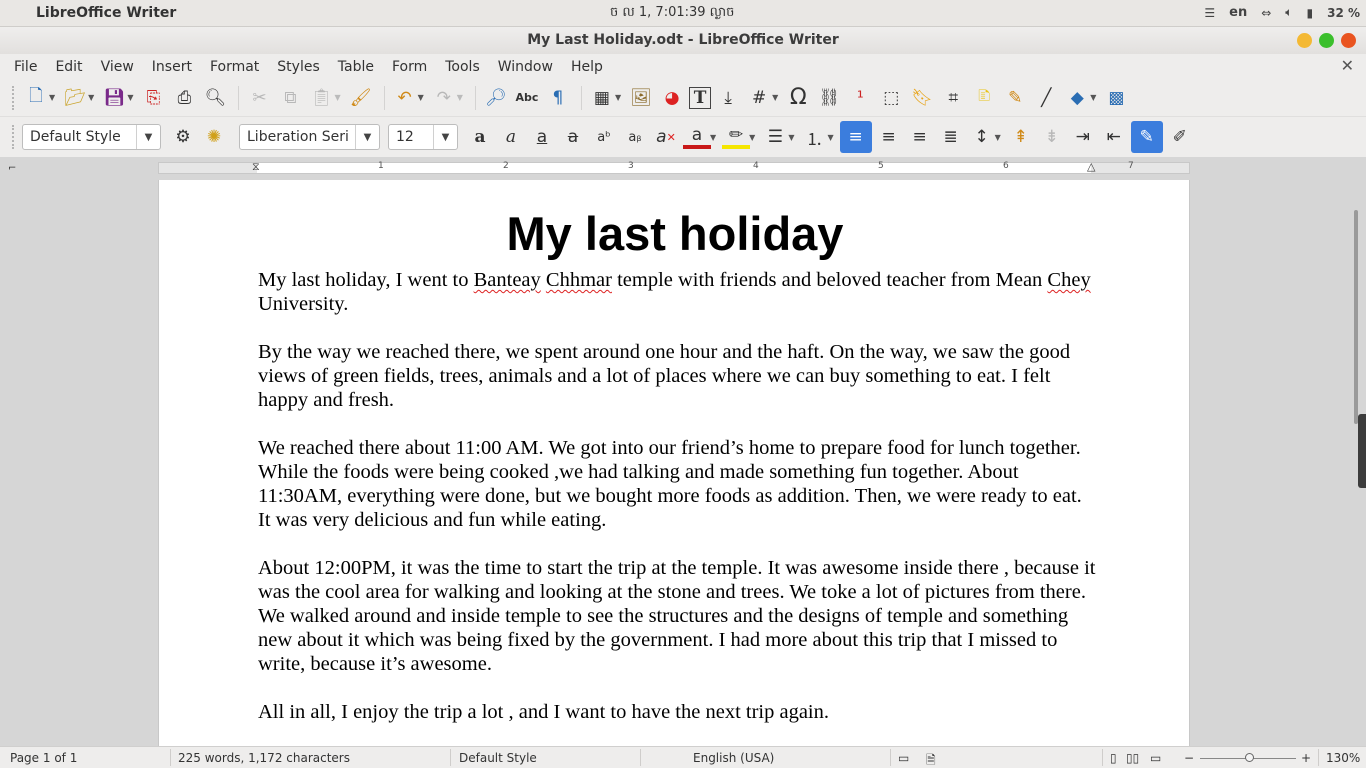 The image size is (1366, 768). Describe the element at coordinates (12, 168) in the screenshot. I see `tab-stop-type-icon: ⌐` at that location.